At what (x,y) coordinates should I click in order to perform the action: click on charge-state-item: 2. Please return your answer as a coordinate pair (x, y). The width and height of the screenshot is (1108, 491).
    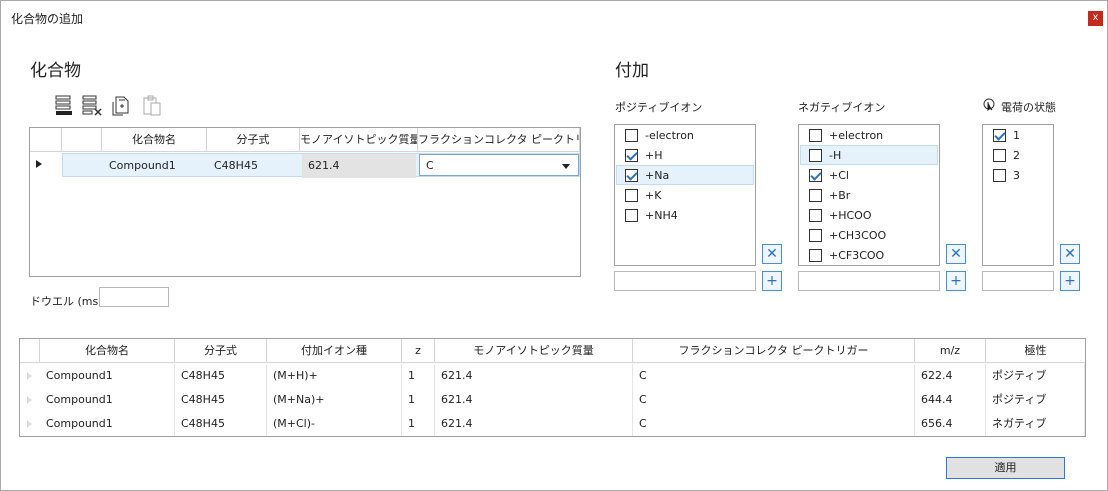
    Looking at the image, I should click on (1020, 156).